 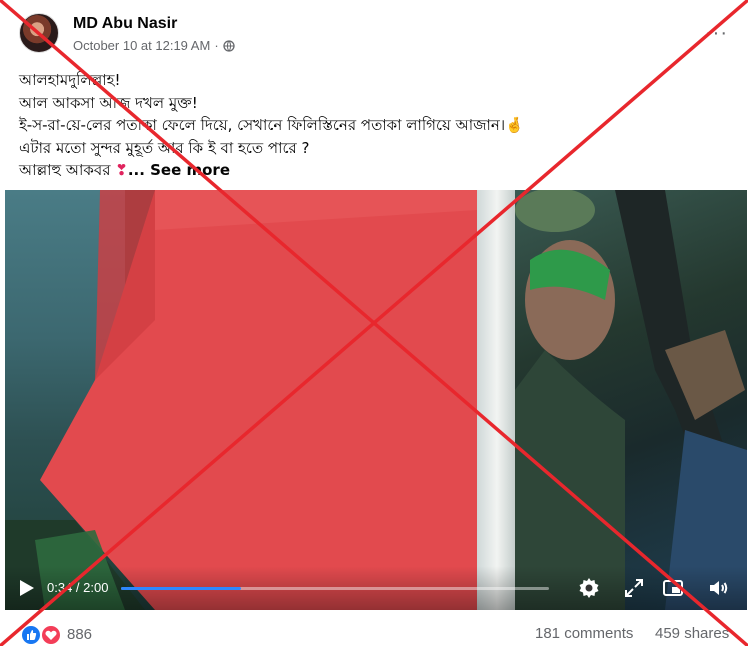 I want to click on post-meta: October 10 at 12:19 AM ·, so click(x=154, y=45).